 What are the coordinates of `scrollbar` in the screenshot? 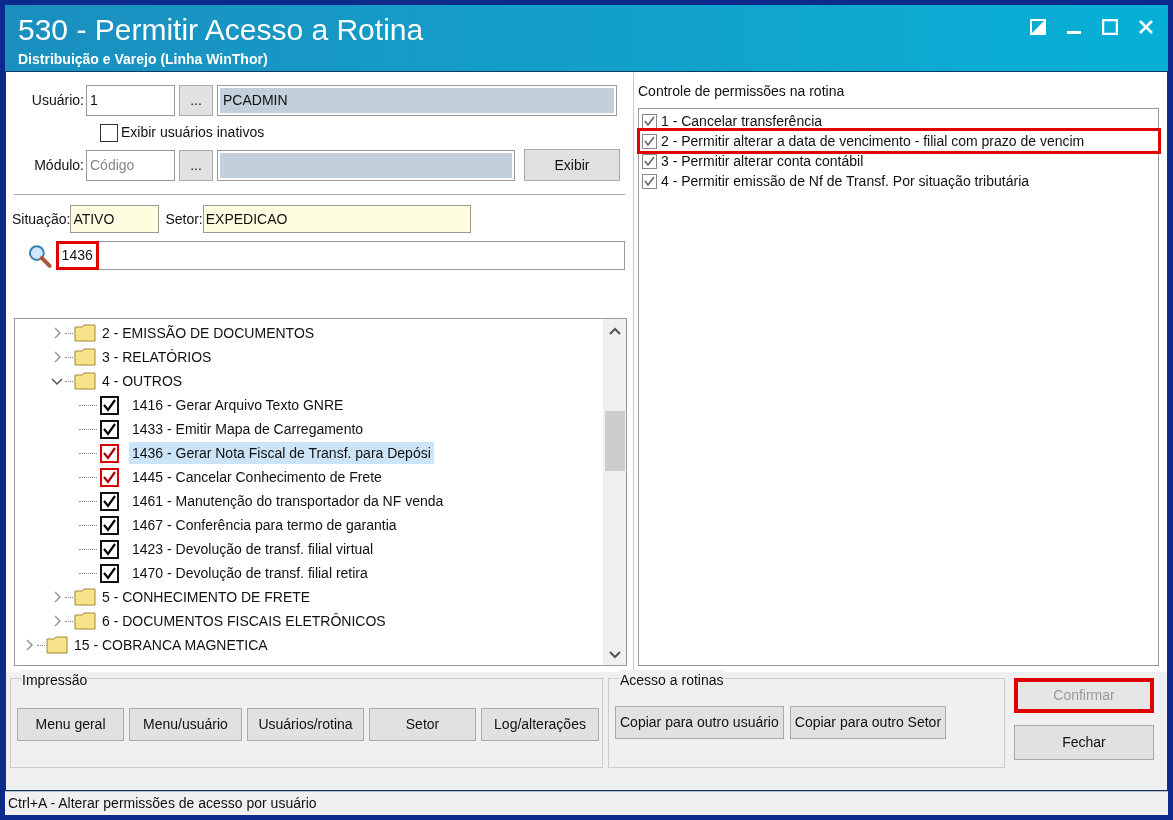 It's located at (614, 492).